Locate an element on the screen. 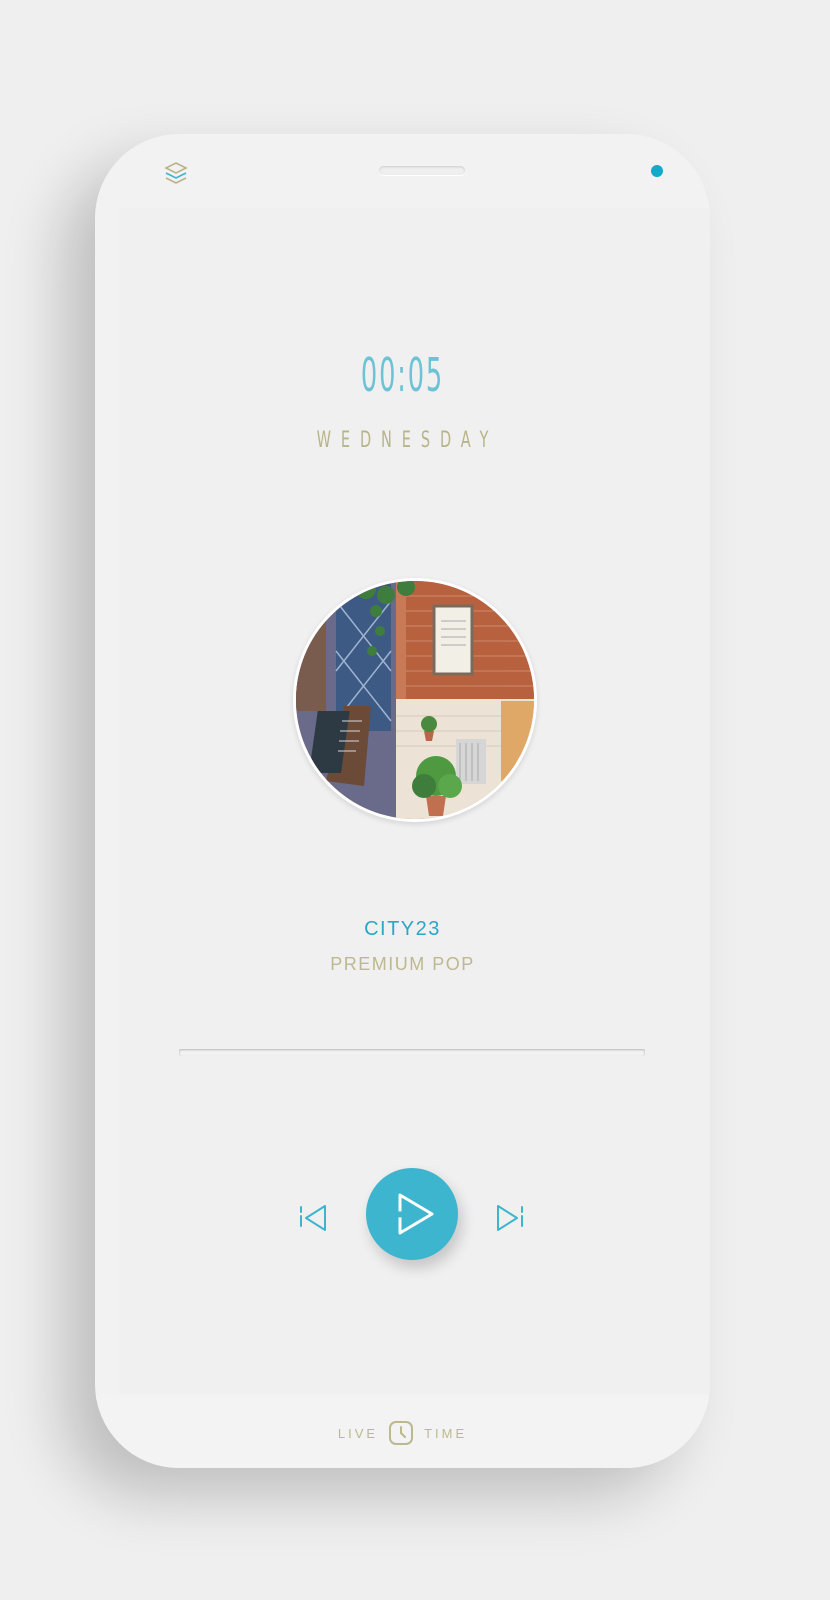  previous-track-button is located at coordinates (314, 1218).